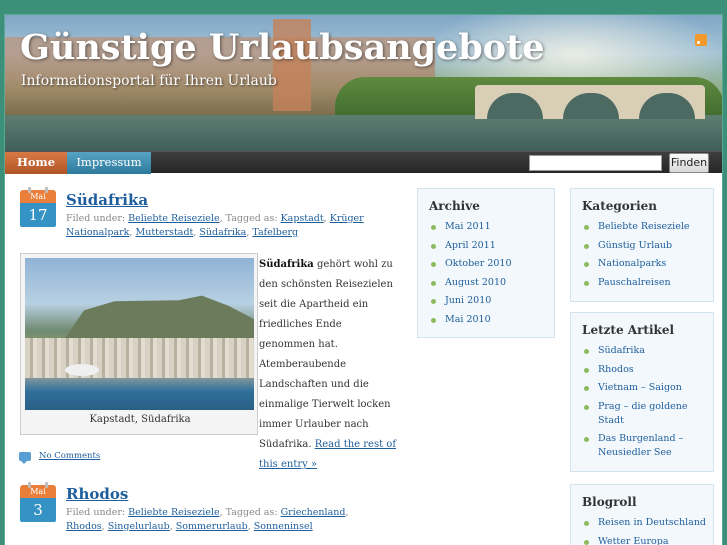  I want to click on rss-icon, so click(701, 40).